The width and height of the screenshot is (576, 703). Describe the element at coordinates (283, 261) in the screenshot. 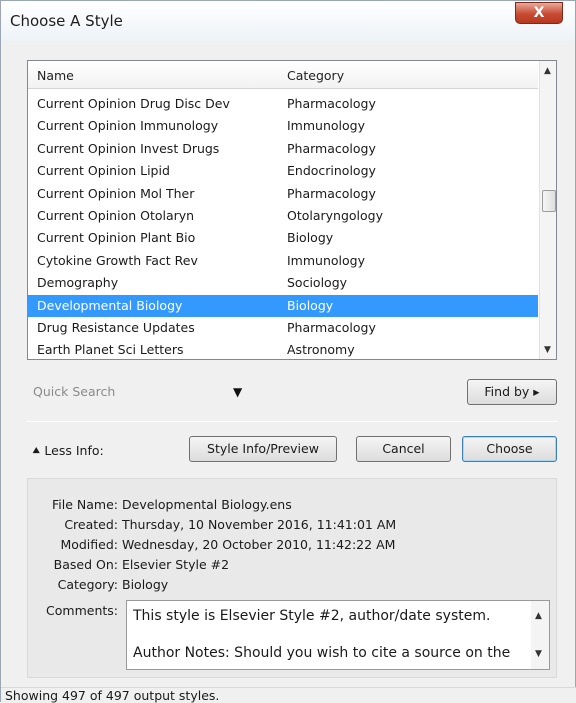

I see `list-item: Cytokine Growth Fact Rev Immunology` at that location.